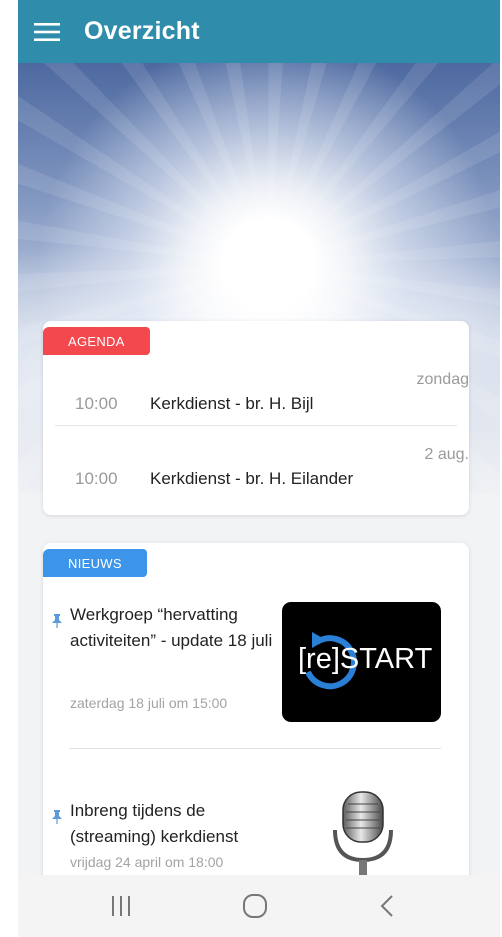  What do you see at coordinates (95, 563) in the screenshot?
I see `news-badge: NIEUWS` at bounding box center [95, 563].